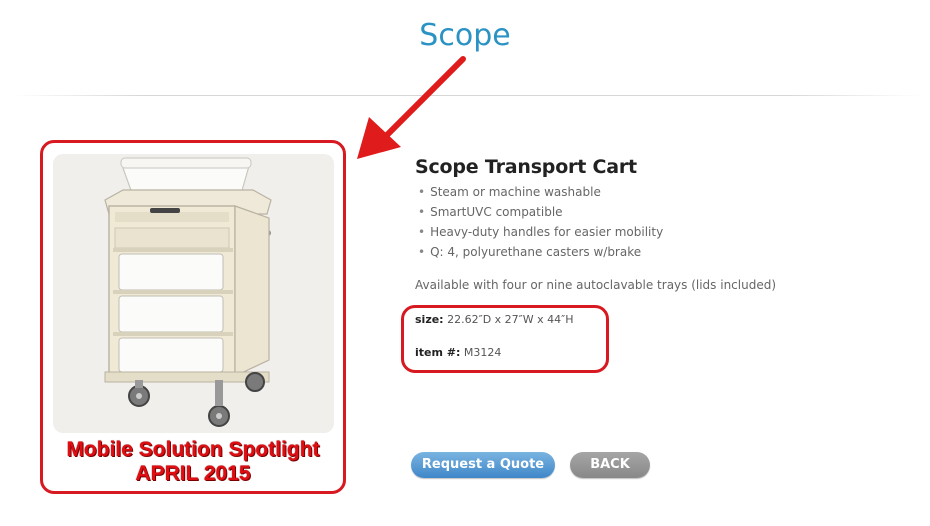  What do you see at coordinates (509, 192) in the screenshot?
I see `feature-item: • Steam or machine washable` at bounding box center [509, 192].